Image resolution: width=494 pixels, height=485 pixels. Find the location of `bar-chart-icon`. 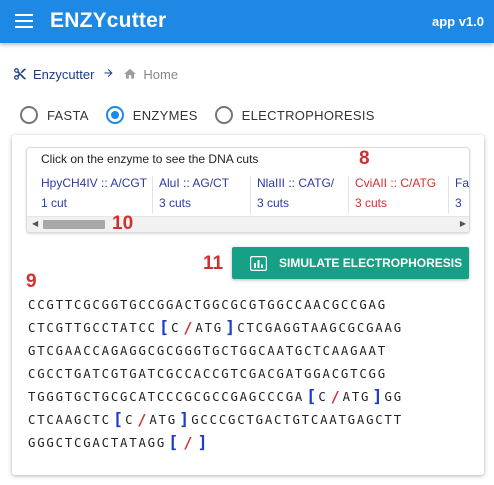

bar-chart-icon is located at coordinates (258, 263).